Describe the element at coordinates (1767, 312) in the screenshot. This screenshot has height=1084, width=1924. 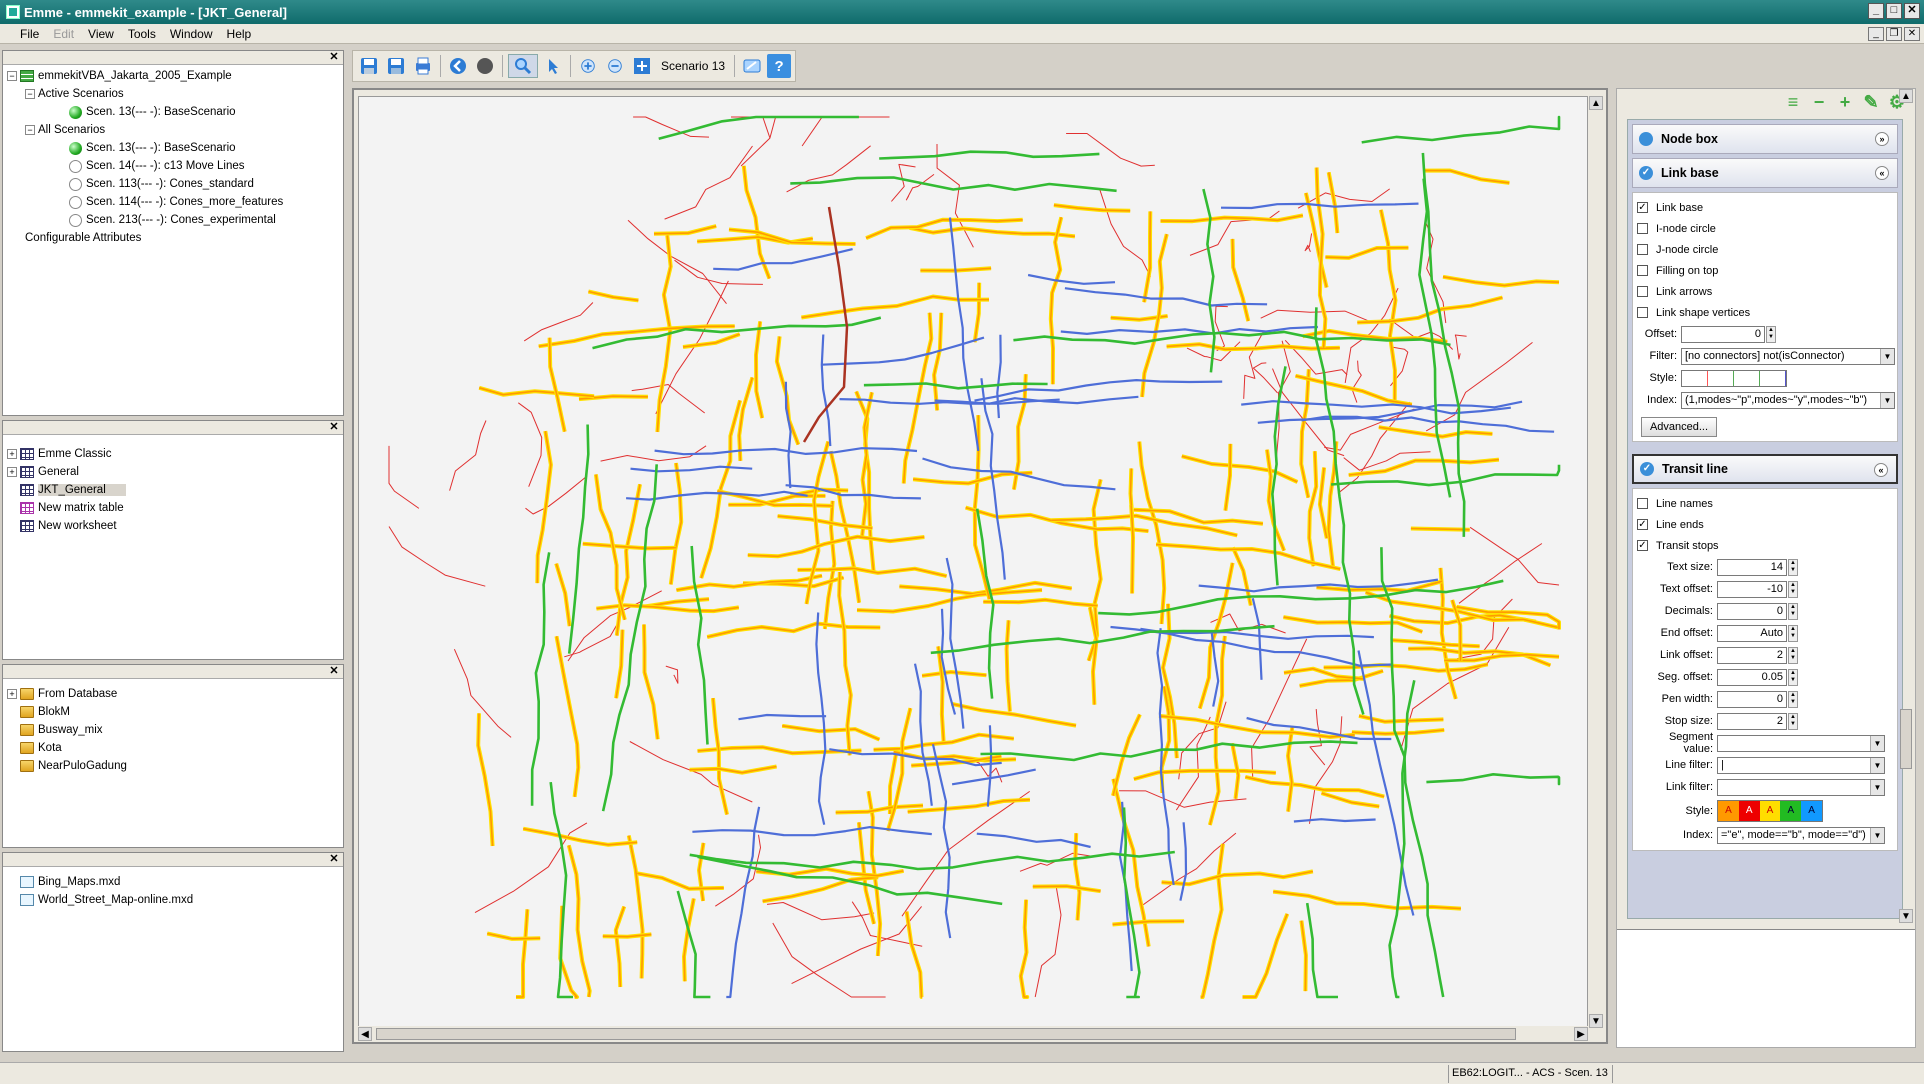
I see `link-shape-vertices-checkbox-row: Link shape vertices` at that location.